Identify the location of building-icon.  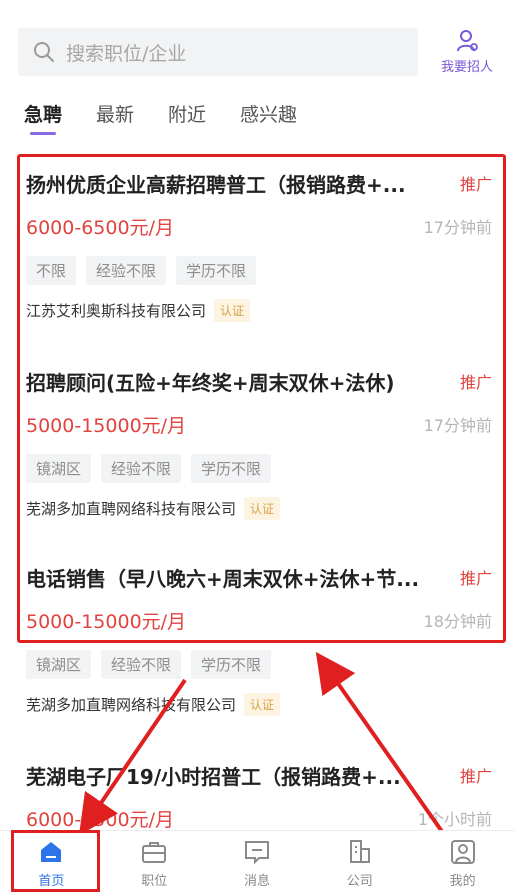
(359, 851).